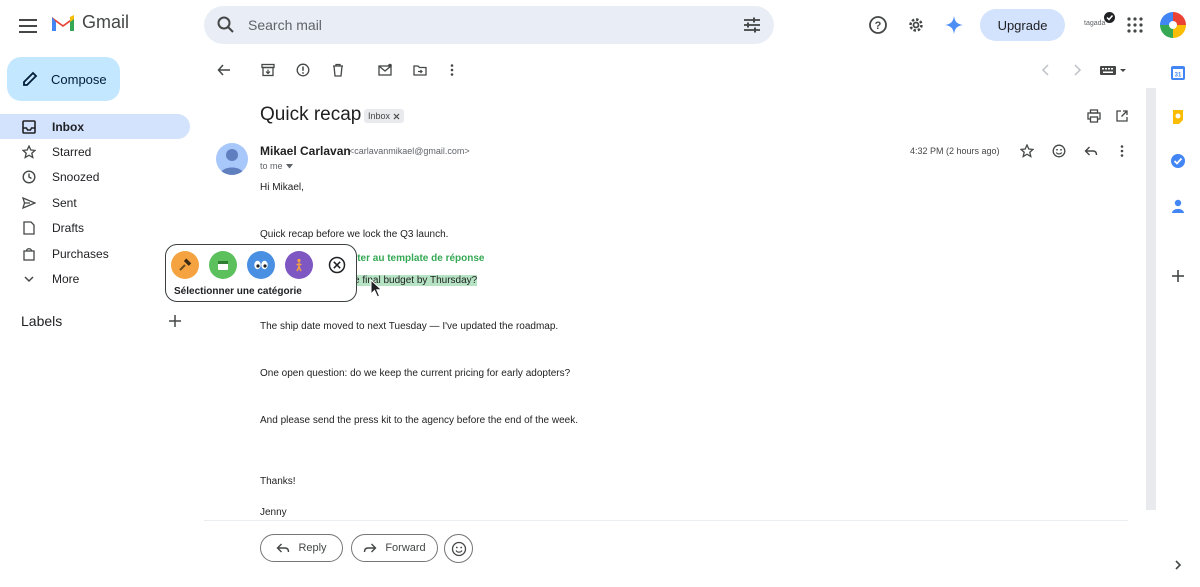  I want to click on contacts-person-icon, so click(1178, 206).